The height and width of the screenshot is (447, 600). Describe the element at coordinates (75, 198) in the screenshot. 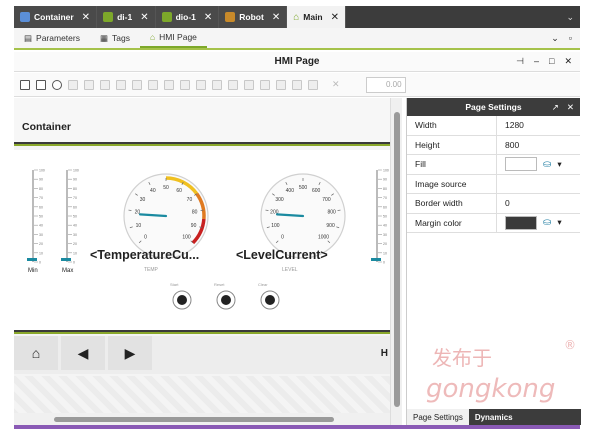

I see `bar-tick-label: 70` at that location.